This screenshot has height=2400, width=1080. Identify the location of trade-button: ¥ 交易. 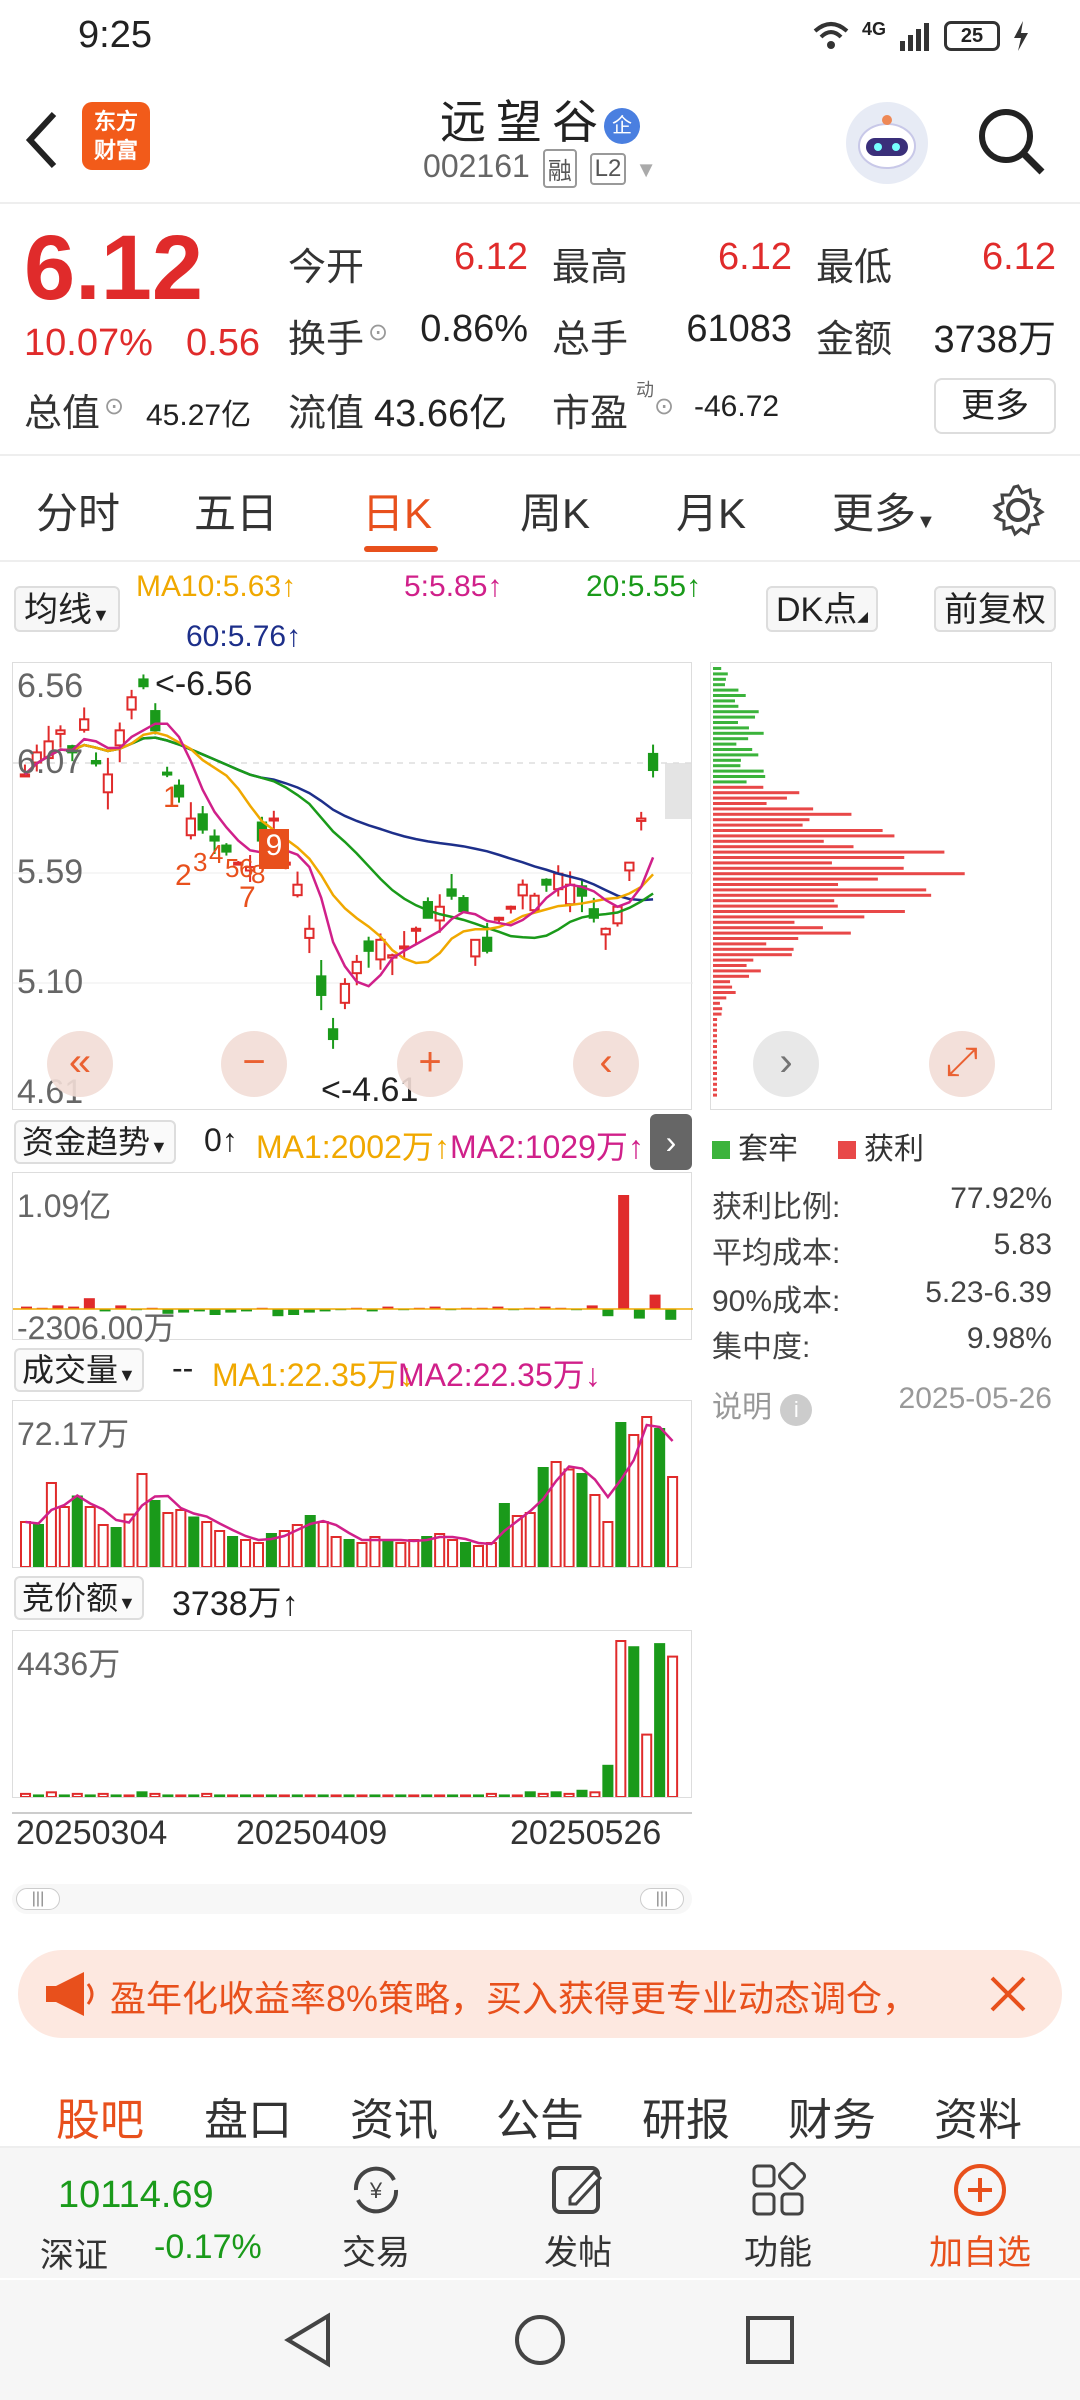
(376, 2214).